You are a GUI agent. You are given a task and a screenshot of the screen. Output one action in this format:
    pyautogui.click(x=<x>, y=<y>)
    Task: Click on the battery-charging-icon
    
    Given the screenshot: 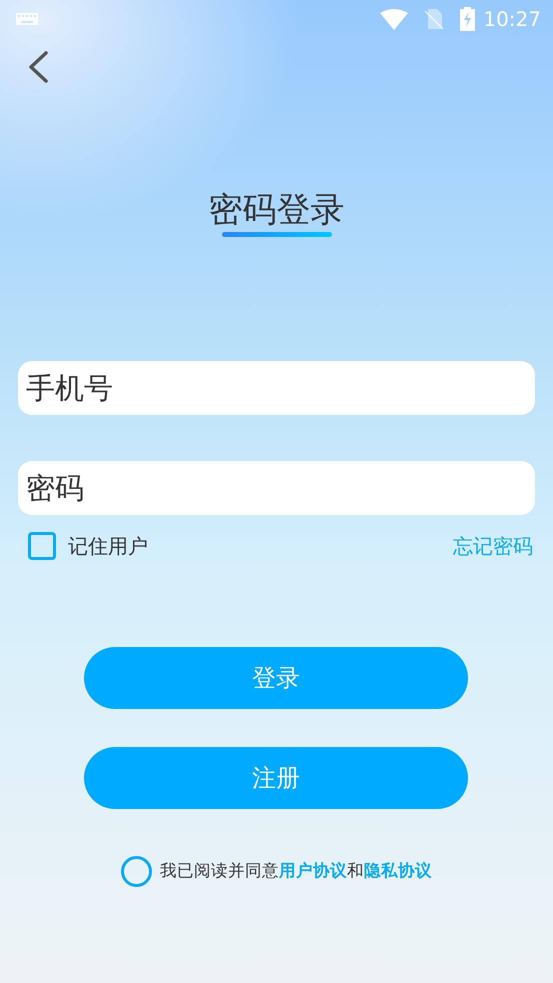 What is the action you would take?
    pyautogui.click(x=468, y=19)
    